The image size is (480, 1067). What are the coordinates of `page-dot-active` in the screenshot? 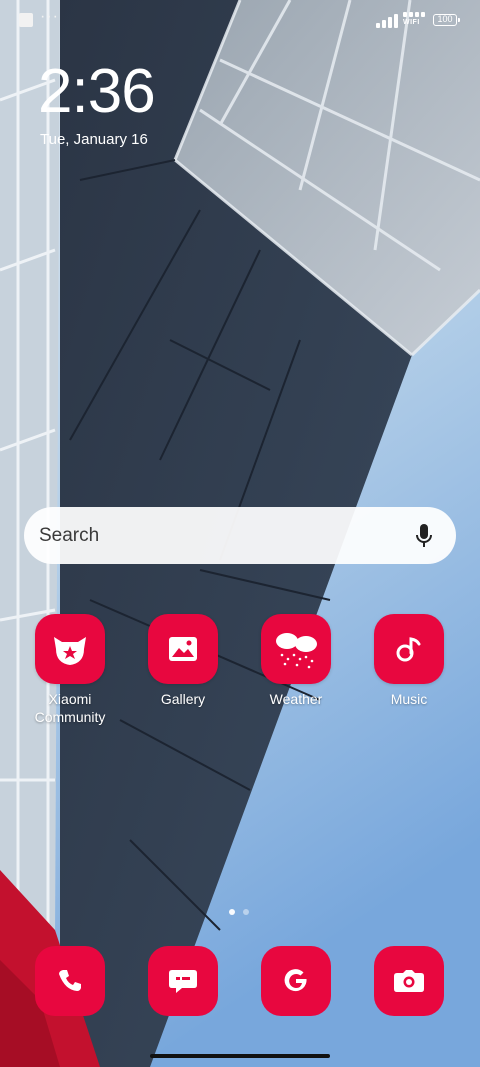 It's located at (232, 912).